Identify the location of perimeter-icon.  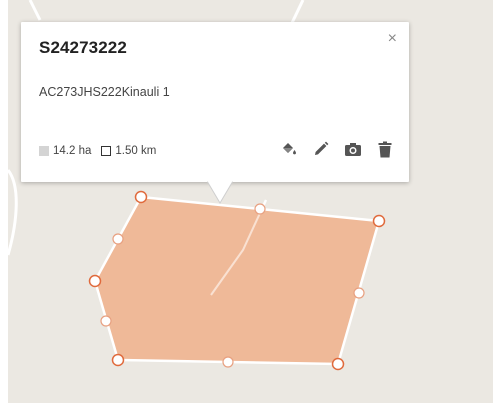
(106, 151).